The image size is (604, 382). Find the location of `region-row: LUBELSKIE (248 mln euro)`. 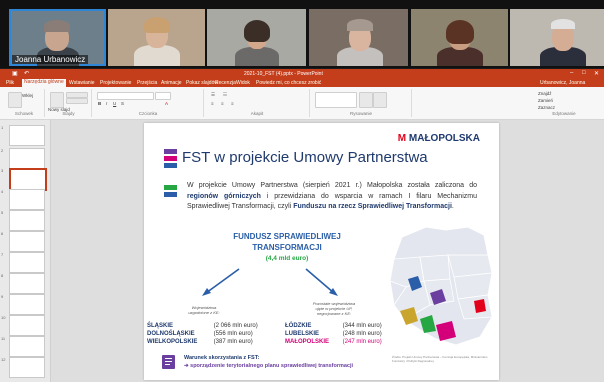

region-row: LUBELSKIE (248 mln euro) is located at coordinates (333, 334).